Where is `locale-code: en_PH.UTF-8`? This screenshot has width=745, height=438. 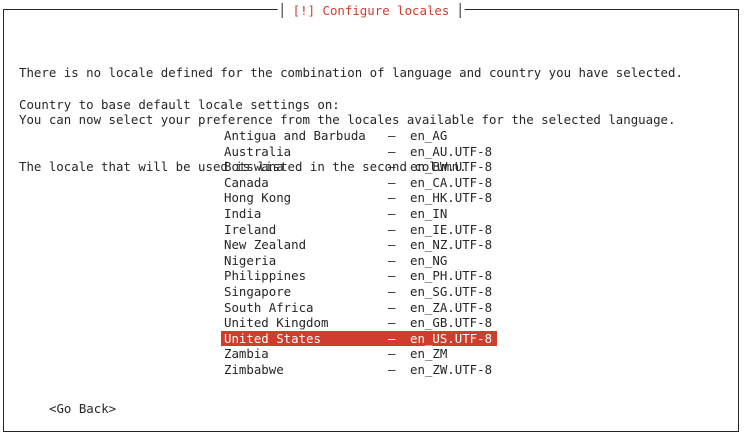
locale-code: en_PH.UTF-8 is located at coordinates (451, 276).